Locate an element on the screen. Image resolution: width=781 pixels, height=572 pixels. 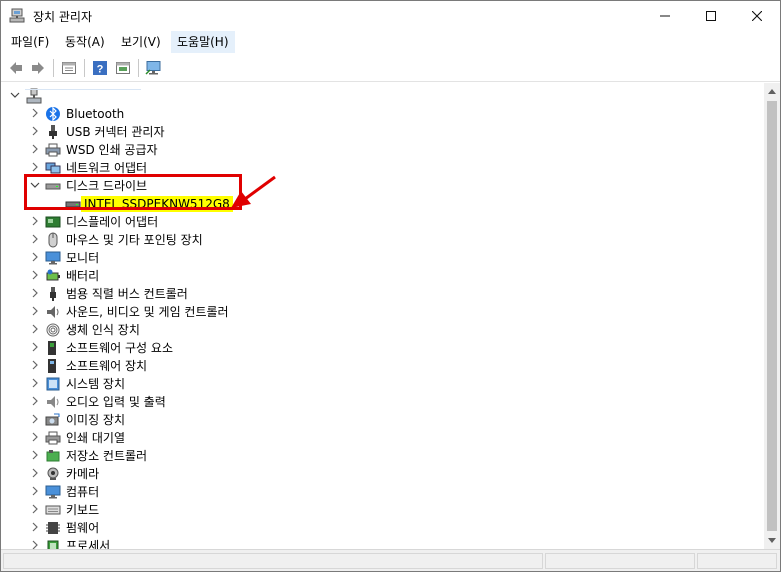
usb-icon is located at coordinates (53, 132).